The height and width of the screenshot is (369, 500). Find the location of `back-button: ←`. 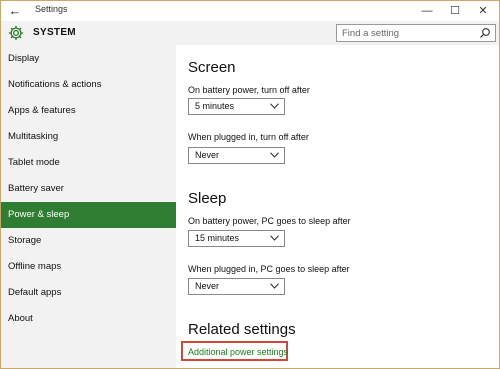

back-button: ← is located at coordinates (15, 11).